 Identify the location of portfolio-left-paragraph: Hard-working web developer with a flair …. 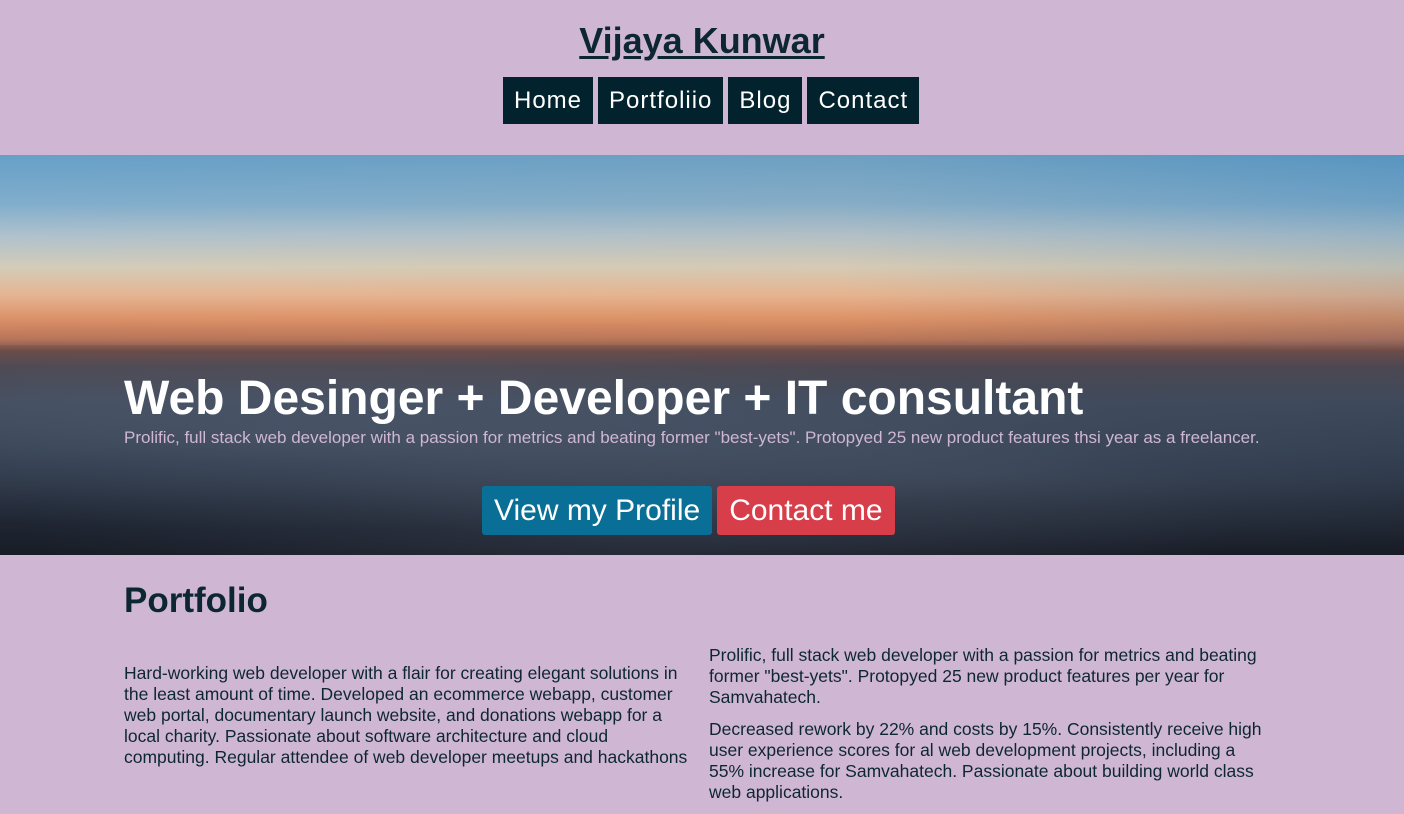
(406, 715).